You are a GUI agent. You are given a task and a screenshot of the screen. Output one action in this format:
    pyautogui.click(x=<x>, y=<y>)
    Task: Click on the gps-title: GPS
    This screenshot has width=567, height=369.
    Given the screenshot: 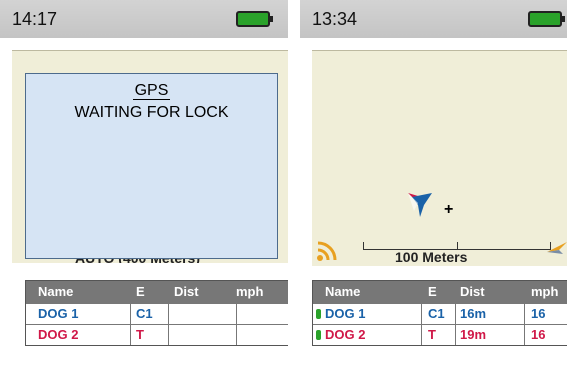 What is the action you would take?
    pyautogui.click(x=151, y=91)
    